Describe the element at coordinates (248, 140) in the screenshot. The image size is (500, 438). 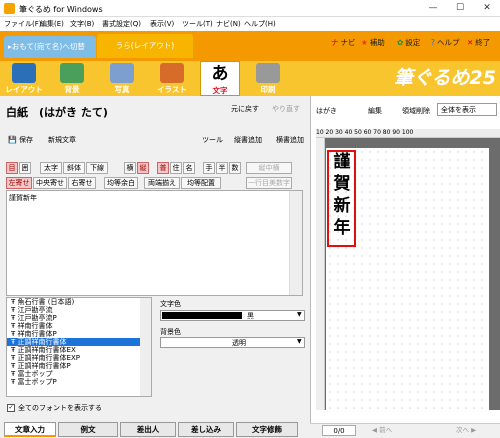
I see `vertical-add-button: 縦書追加` at that location.